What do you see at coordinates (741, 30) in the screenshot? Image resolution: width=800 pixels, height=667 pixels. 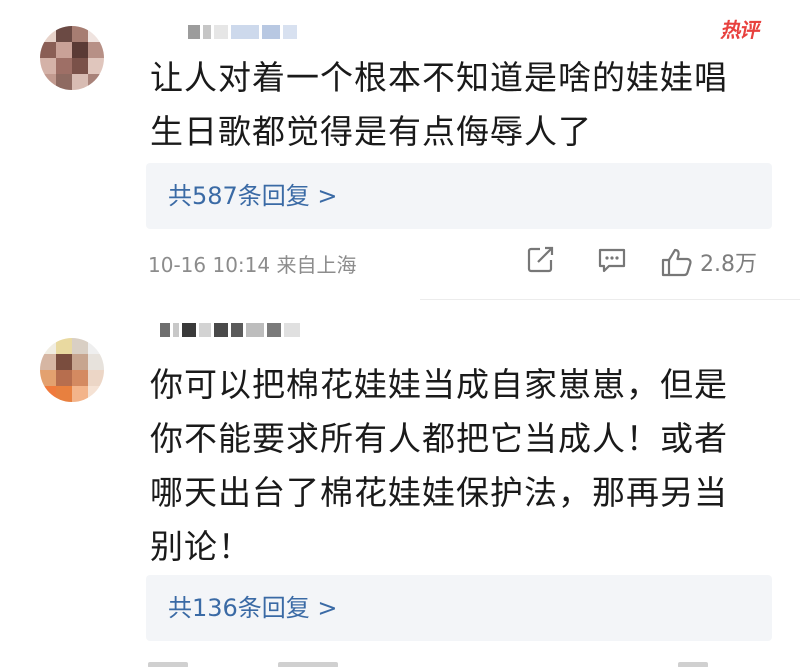 I see `hot-comment-badge: 热评` at bounding box center [741, 30].